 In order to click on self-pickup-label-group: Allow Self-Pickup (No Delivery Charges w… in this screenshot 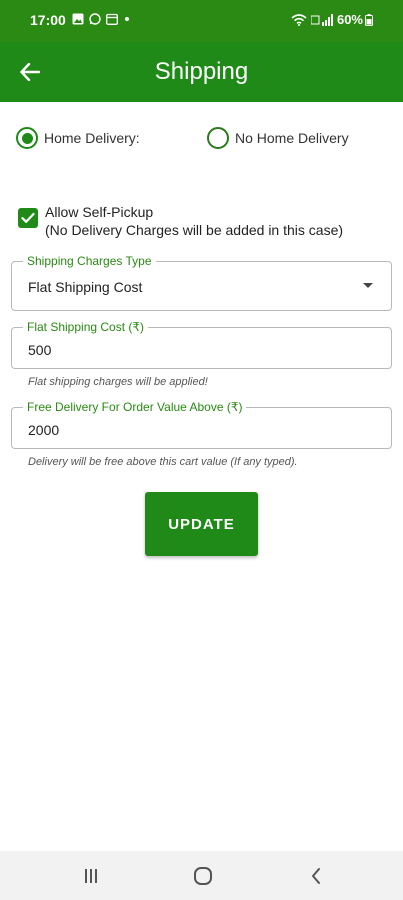, I will do `click(194, 221)`.